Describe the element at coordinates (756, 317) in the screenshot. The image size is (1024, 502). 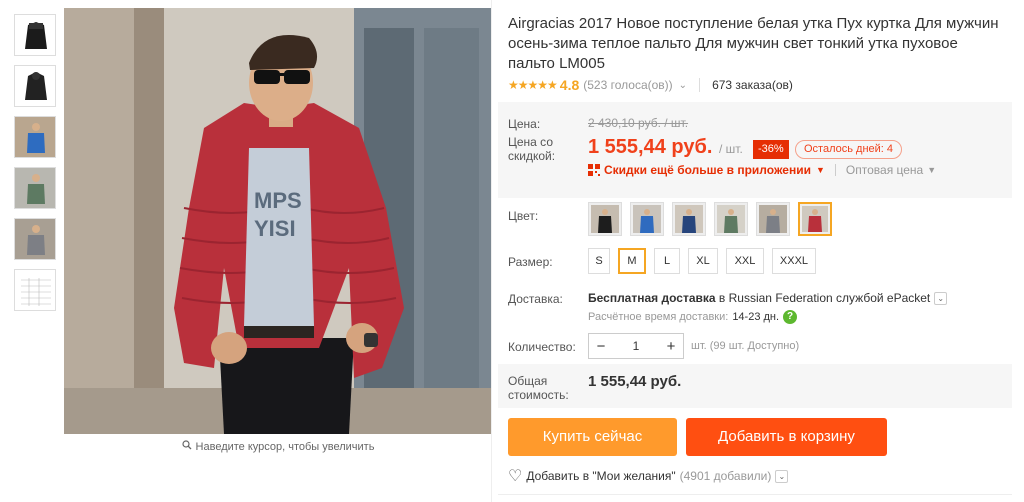
I see `shipping-time-value: 14-23 дн.` at that location.